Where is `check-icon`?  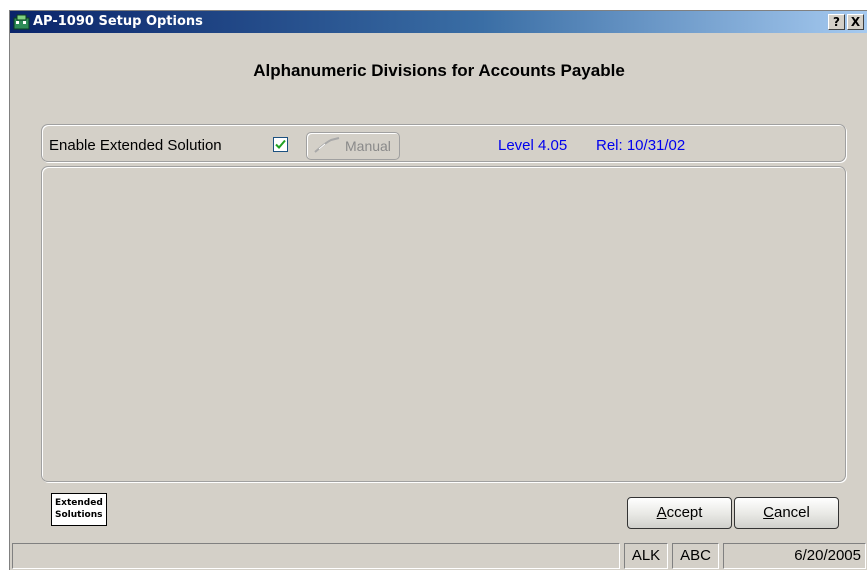 check-icon is located at coordinates (280, 144).